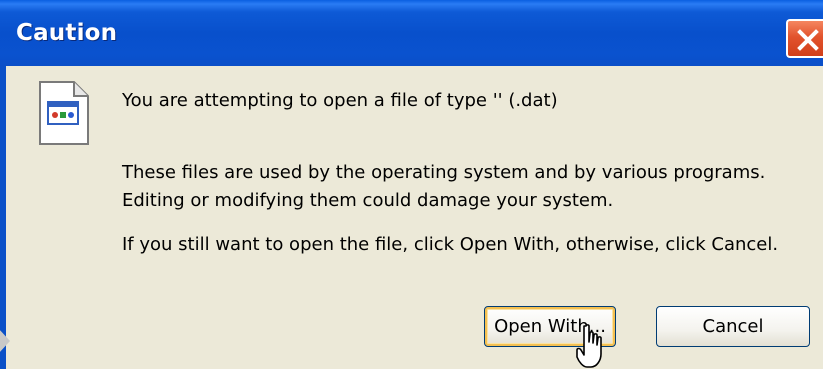 This screenshot has height=369, width=823. What do you see at coordinates (67, 33) in the screenshot?
I see `window-title: Caution` at bounding box center [67, 33].